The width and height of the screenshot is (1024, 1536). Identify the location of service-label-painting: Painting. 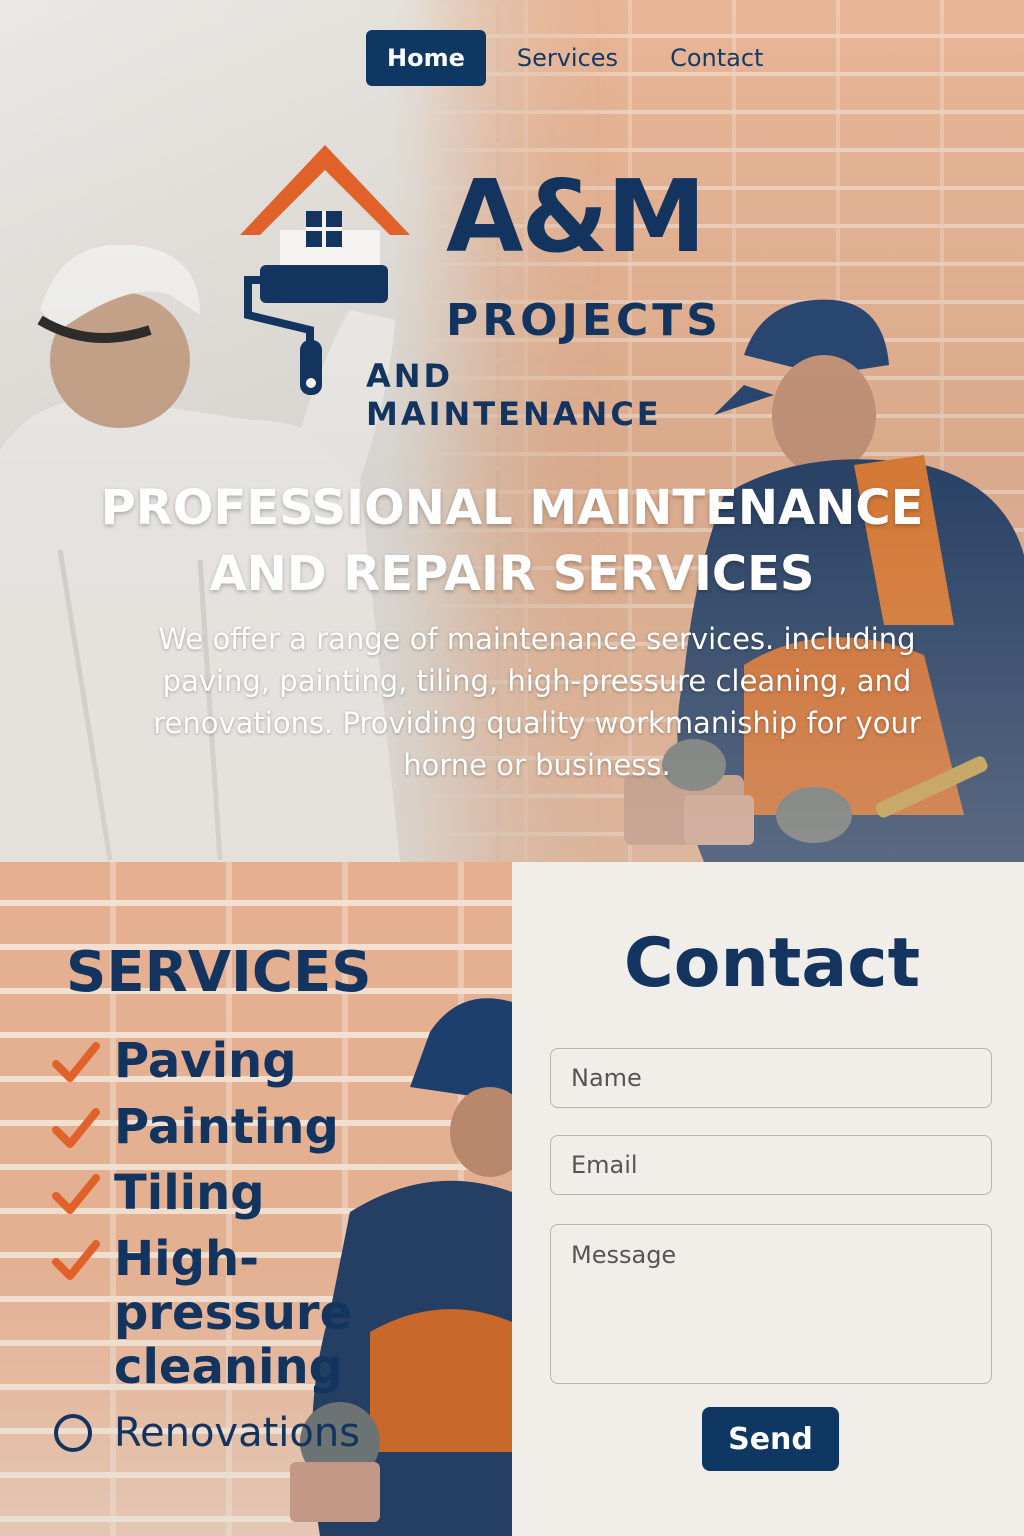
(226, 1127).